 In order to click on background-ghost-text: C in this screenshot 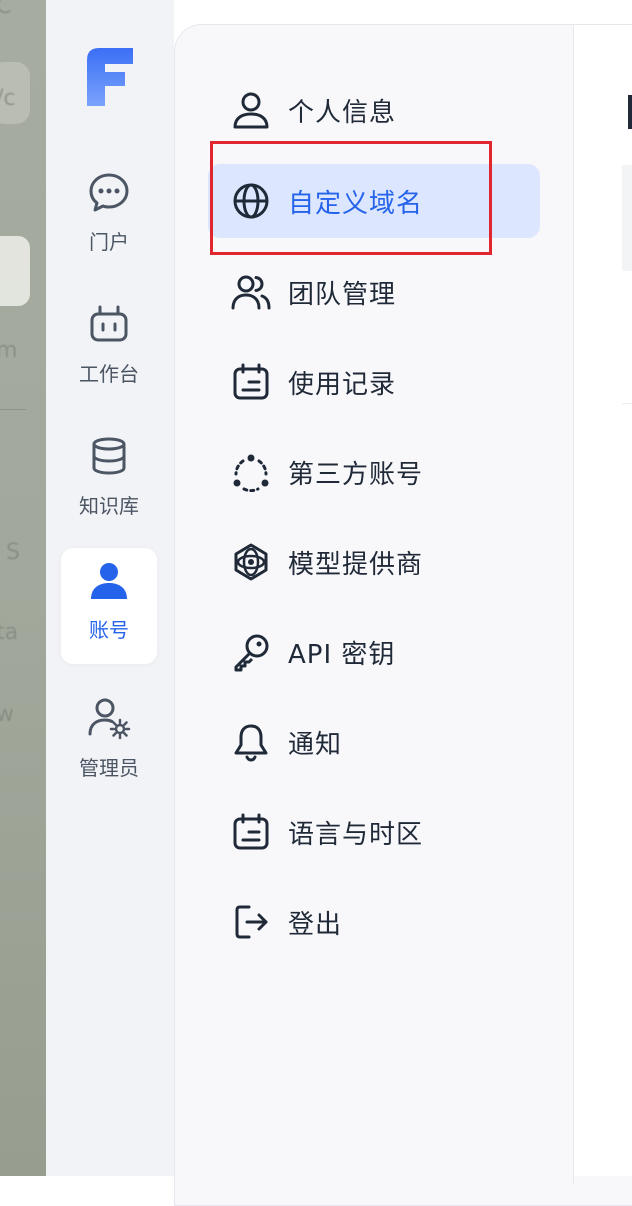, I will do `click(6, 9)`.